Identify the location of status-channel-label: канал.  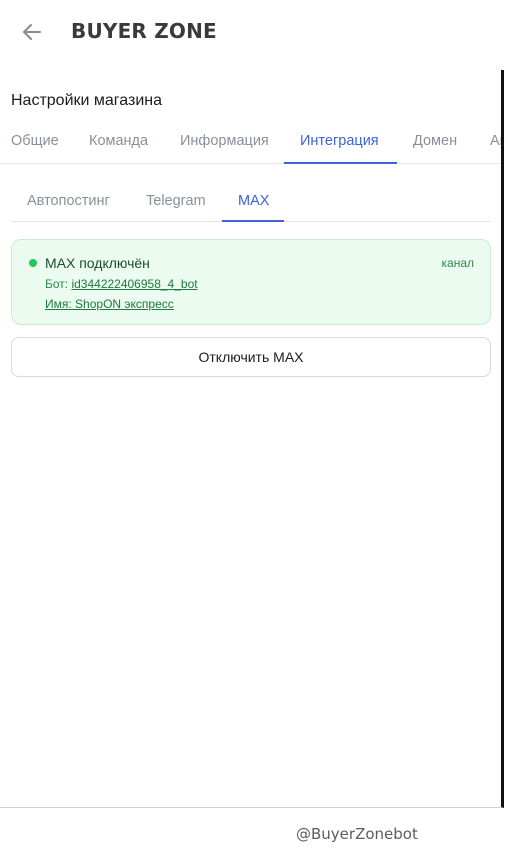
(458, 263).